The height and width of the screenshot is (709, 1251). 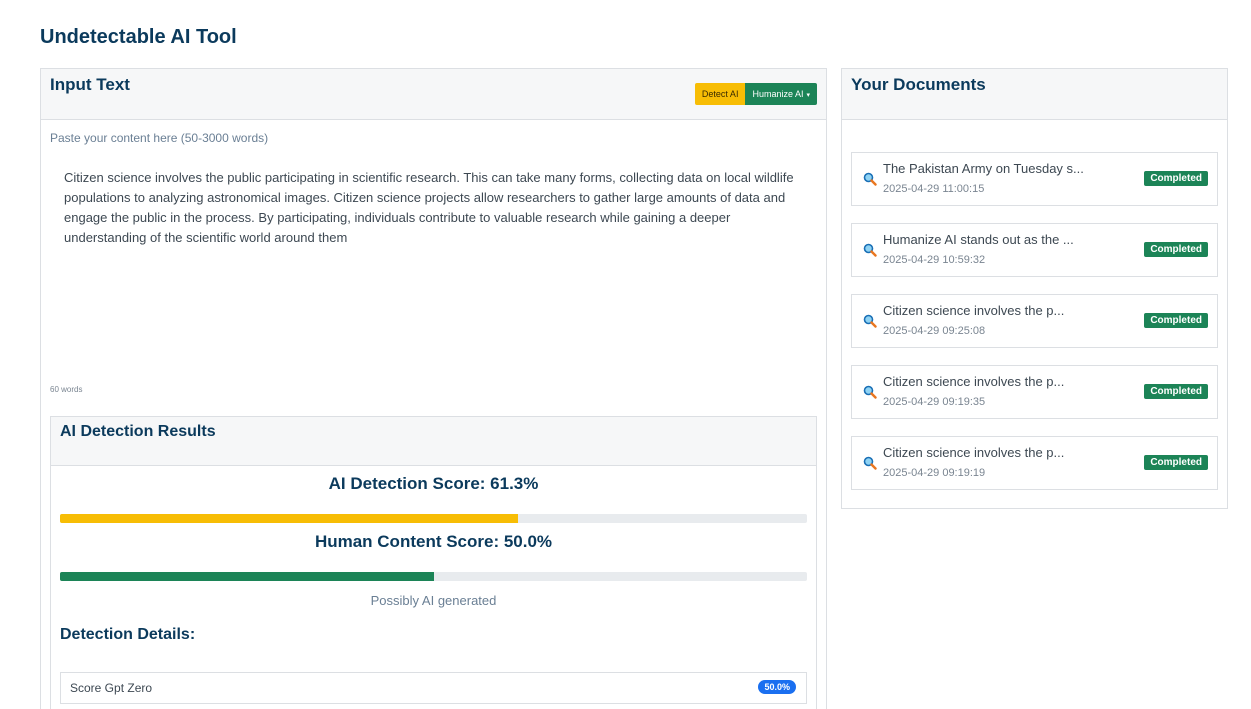 I want to click on detect-ai-button: Detect AI, so click(x=720, y=94).